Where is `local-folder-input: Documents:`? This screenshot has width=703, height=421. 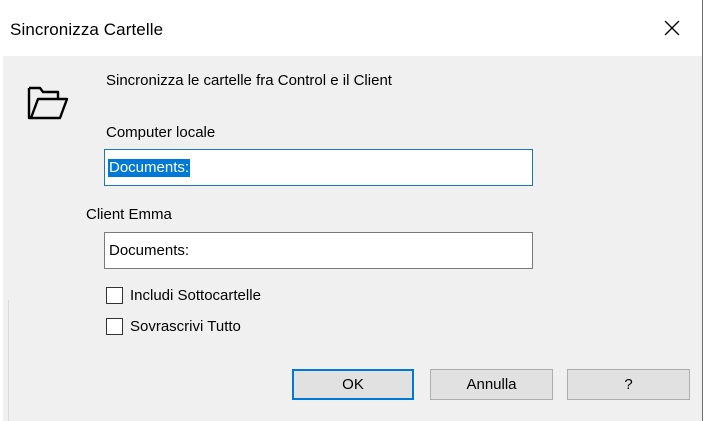 local-folder-input: Documents: is located at coordinates (318, 167).